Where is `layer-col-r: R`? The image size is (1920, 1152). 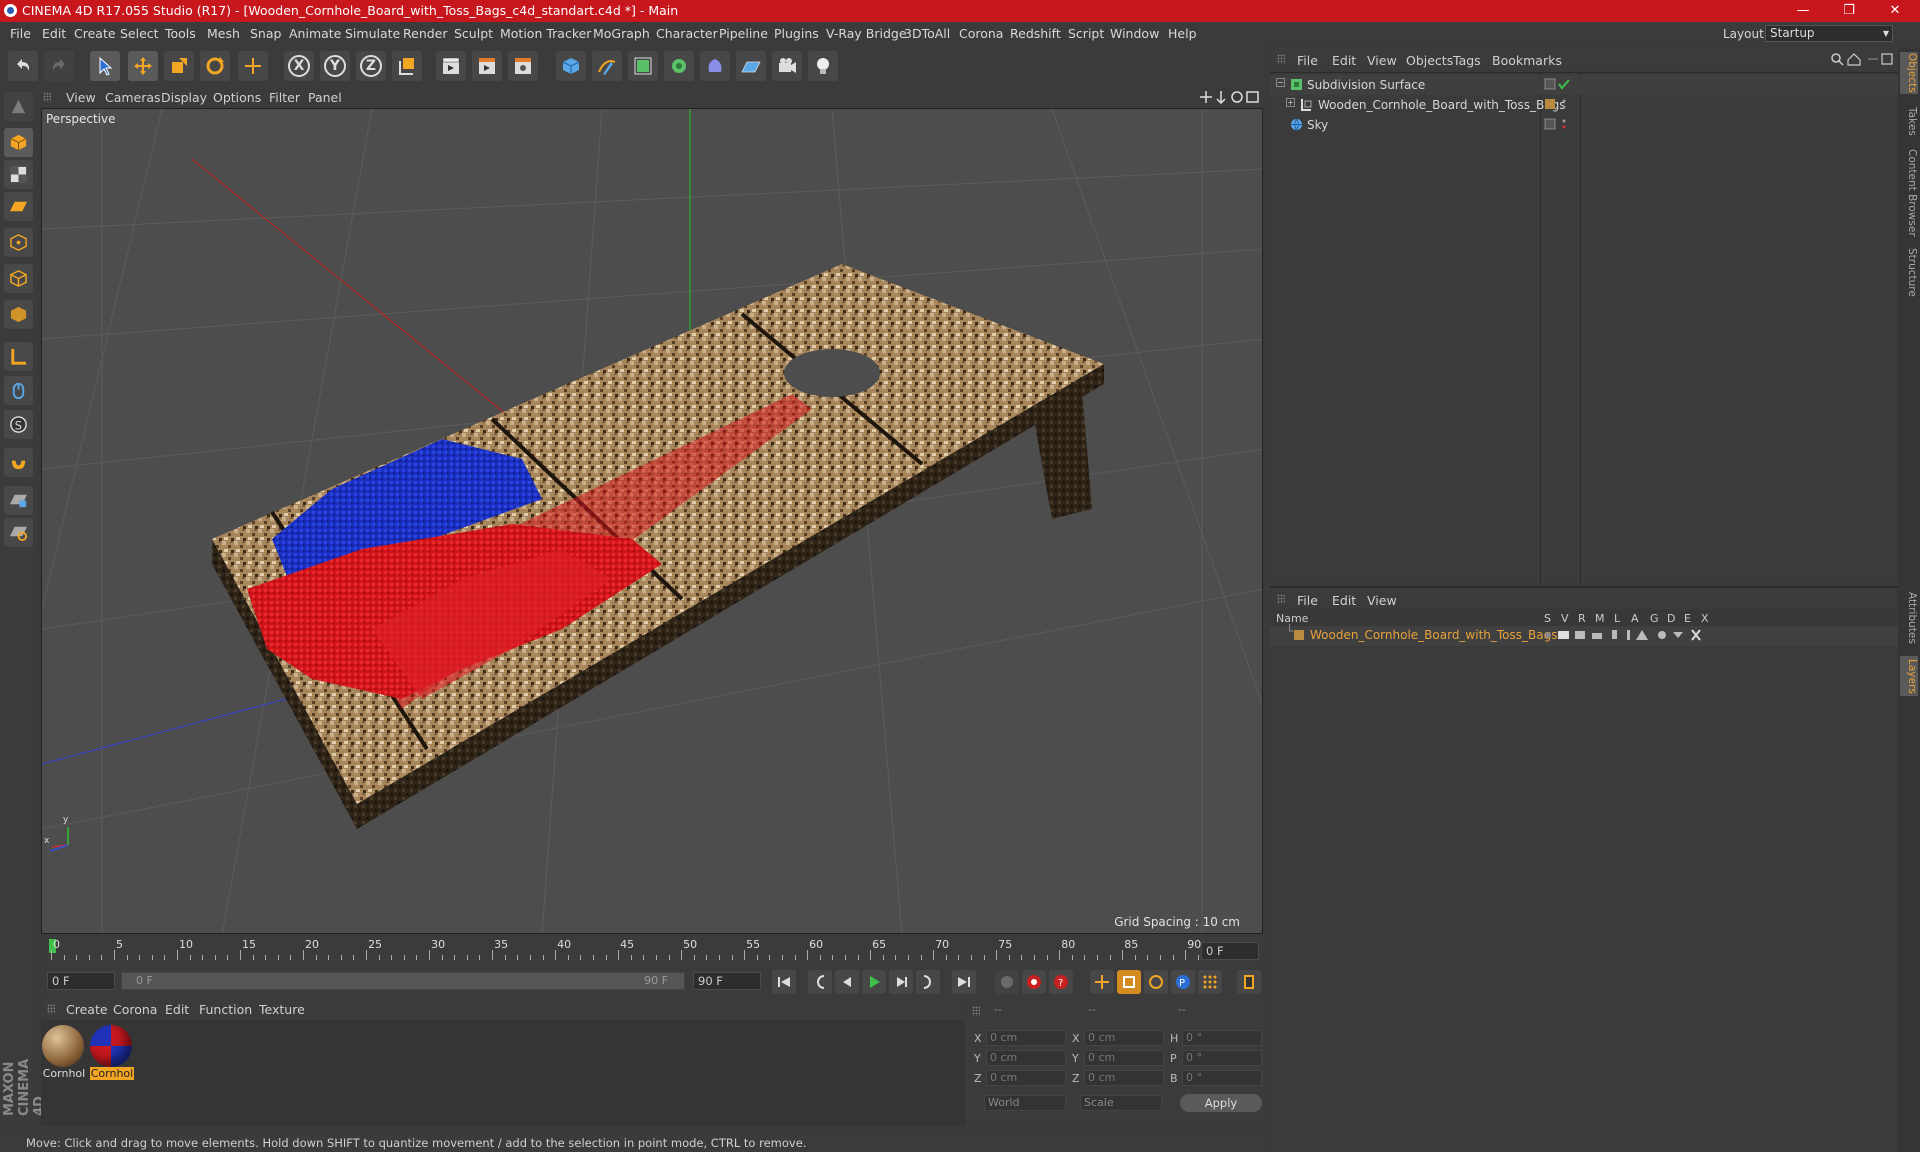 layer-col-r: R is located at coordinates (1582, 618).